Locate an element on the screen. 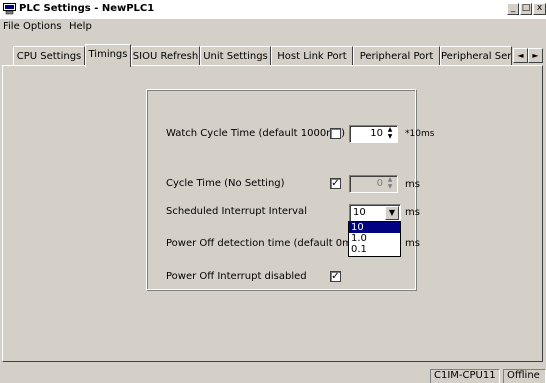  tab-siou-refresh: SIOU Refresh is located at coordinates (165, 55).